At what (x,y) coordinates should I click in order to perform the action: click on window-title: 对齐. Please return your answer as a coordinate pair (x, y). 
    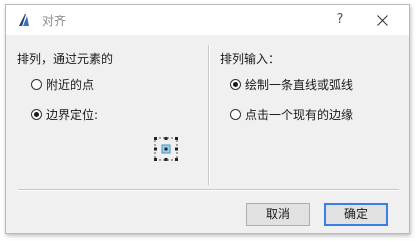
    Looking at the image, I should click on (54, 21).